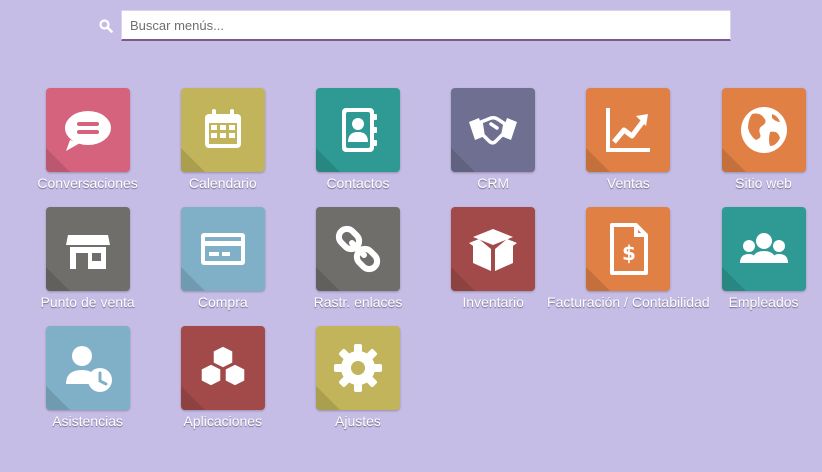 This screenshot has width=822, height=472. I want to click on box-icon, so click(493, 250).